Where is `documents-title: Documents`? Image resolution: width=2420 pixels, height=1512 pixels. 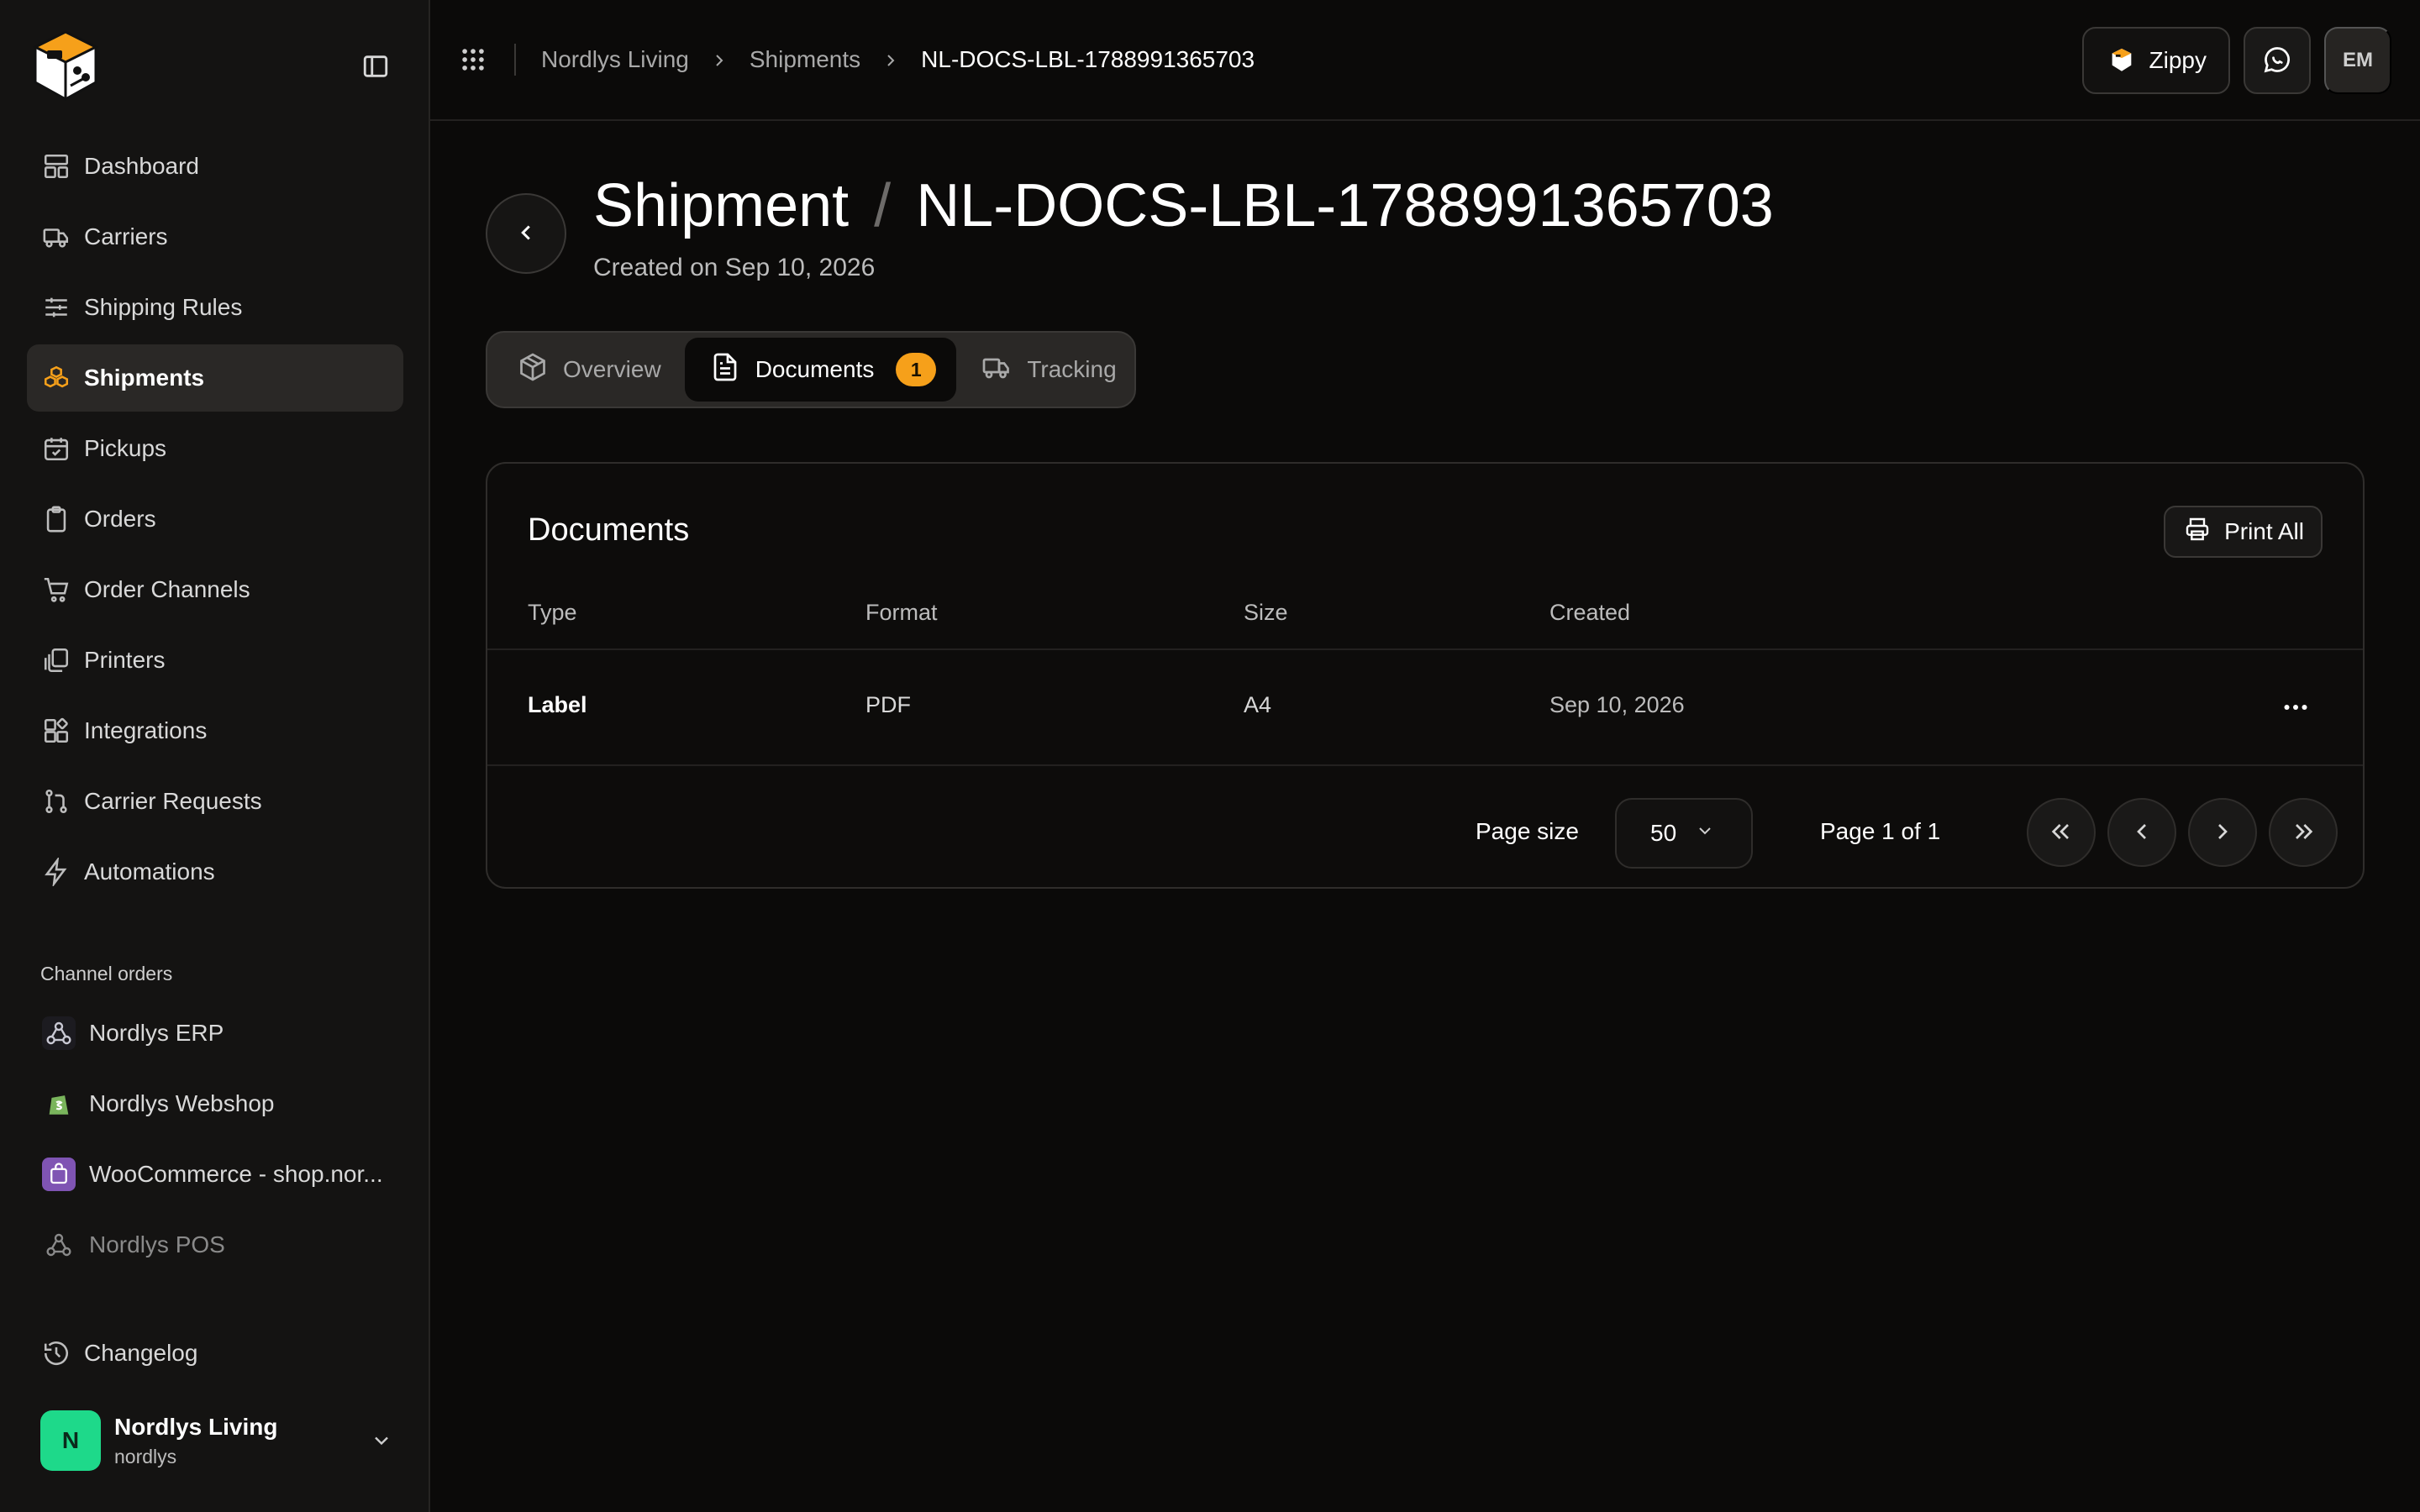
documents-title: Documents is located at coordinates (609, 530).